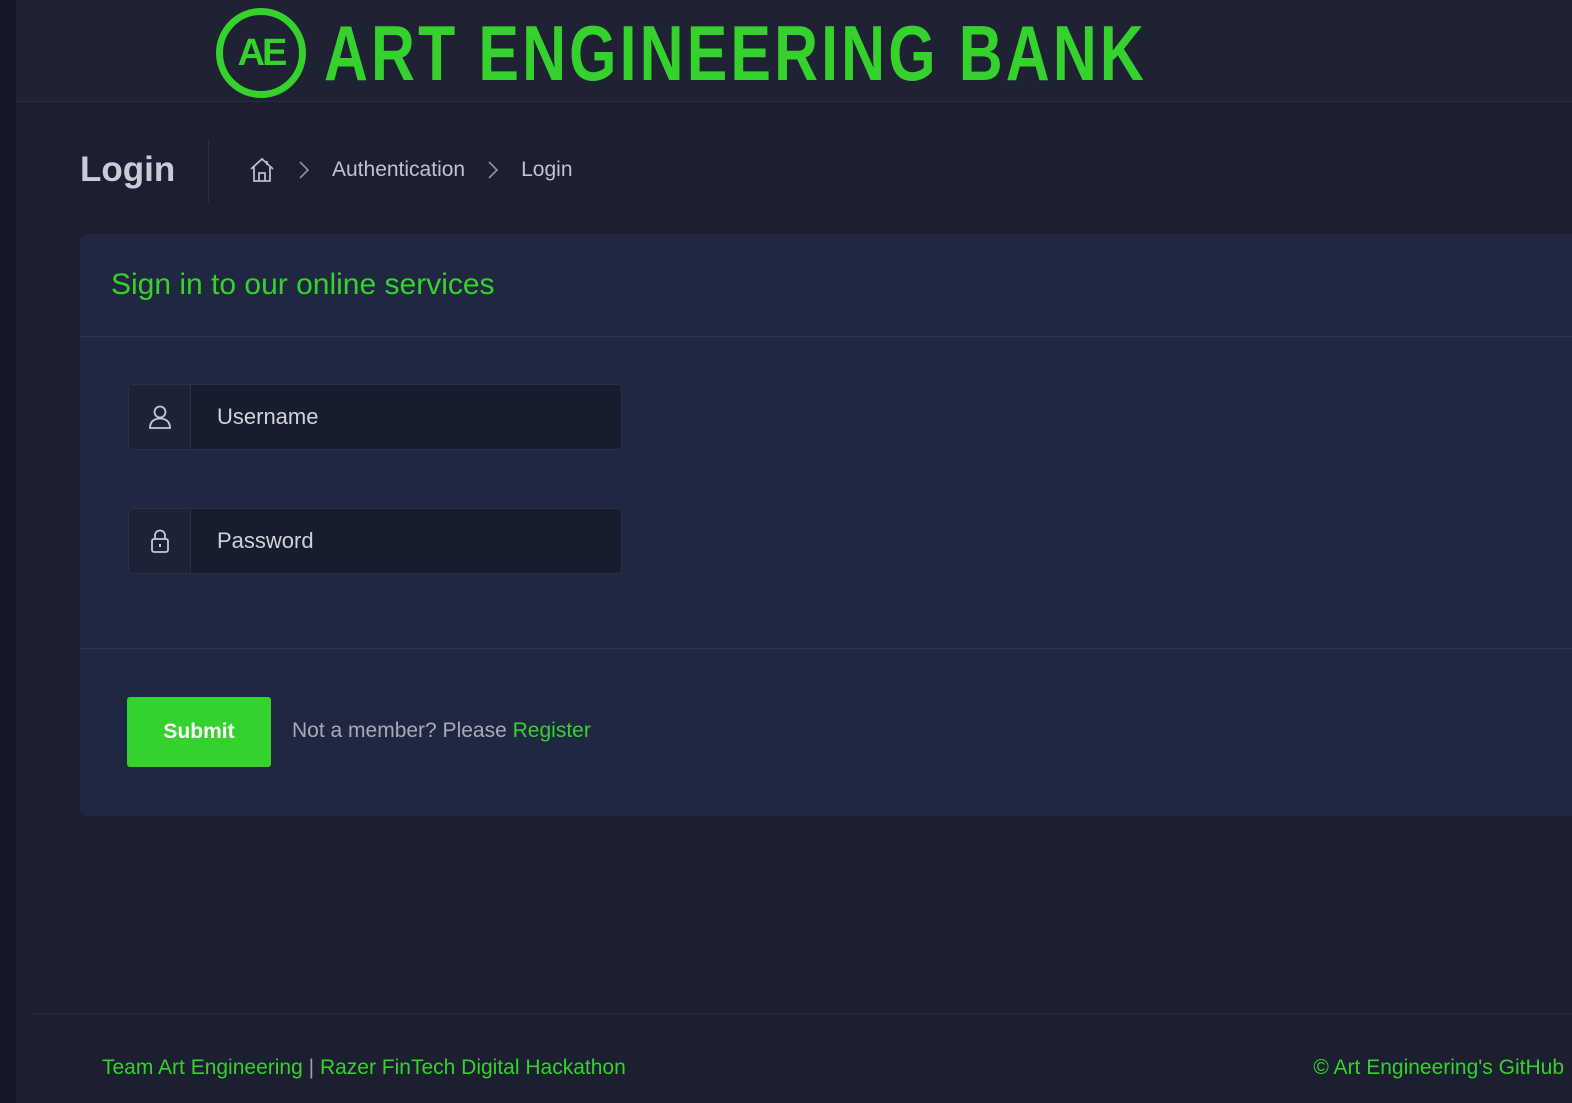 Image resolution: width=1572 pixels, height=1103 pixels. What do you see at coordinates (202, 1067) in the screenshot?
I see `footer-team-link: Team Art Engineering` at bounding box center [202, 1067].